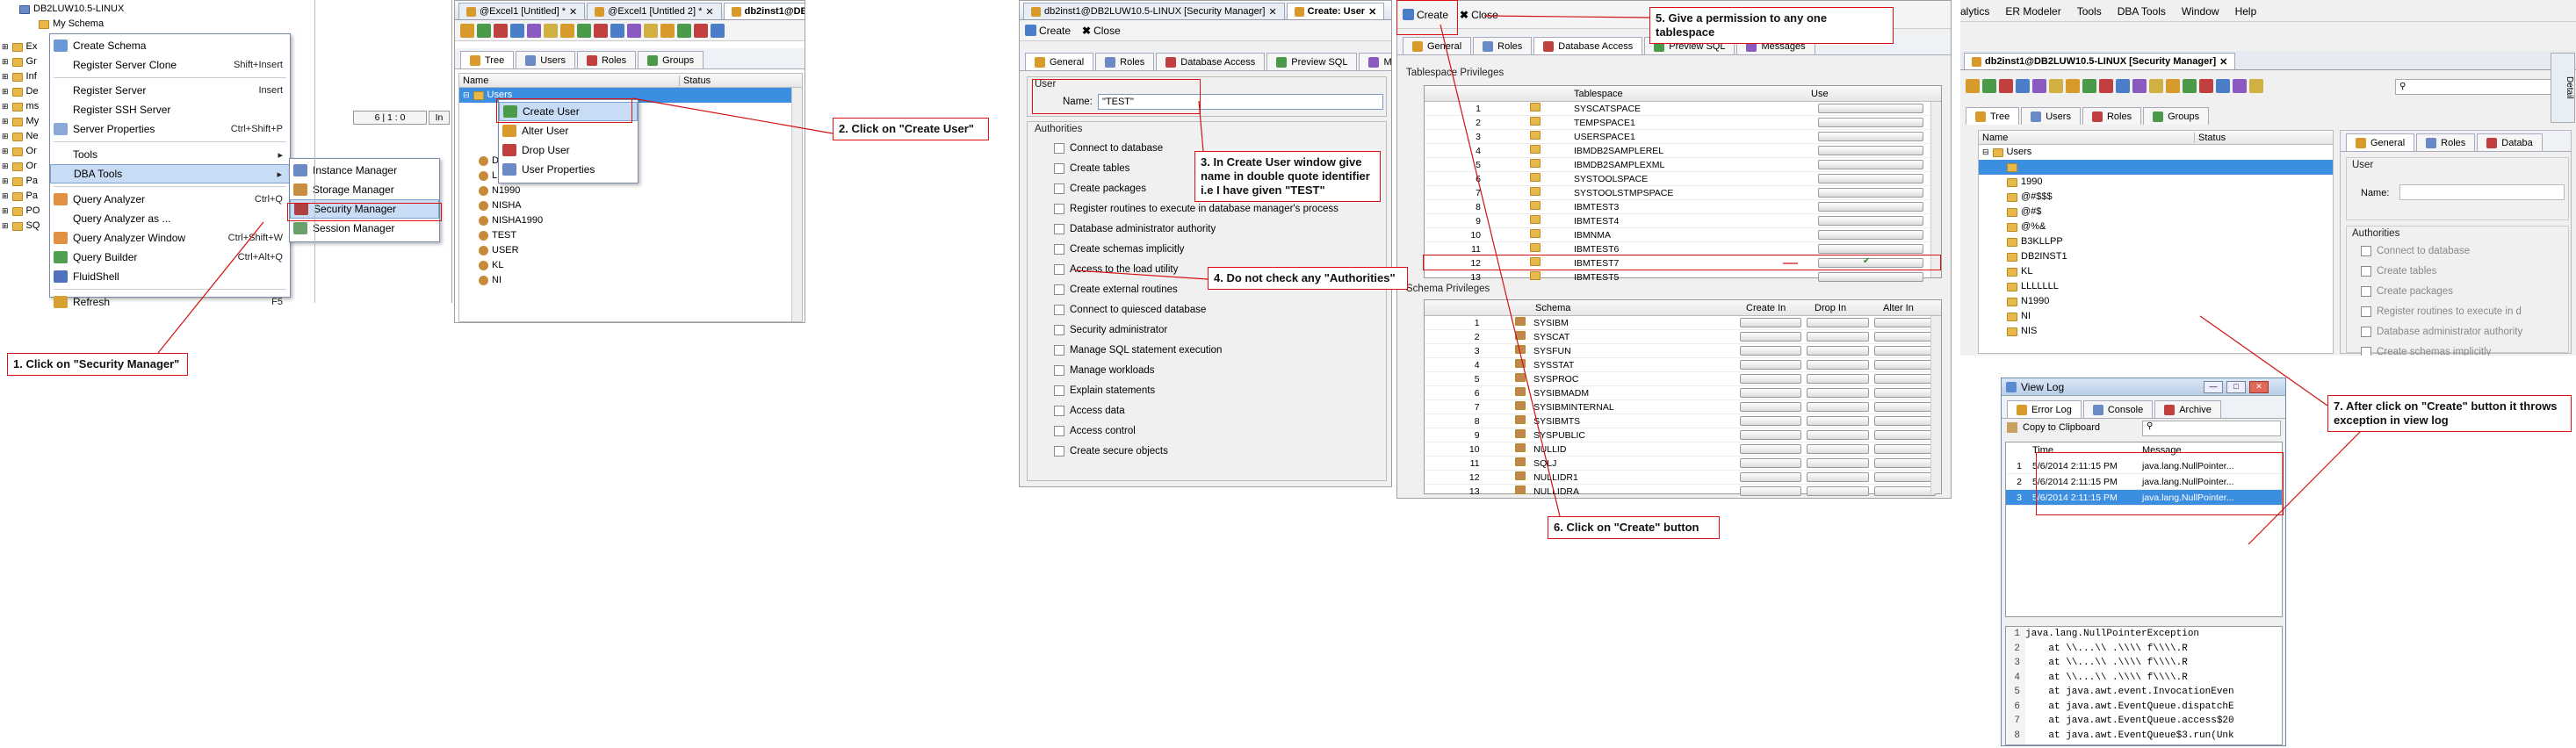 The image size is (2576, 748). I want to click on authority-checkbox-row: Manage SQL statement execution, so click(1196, 350).